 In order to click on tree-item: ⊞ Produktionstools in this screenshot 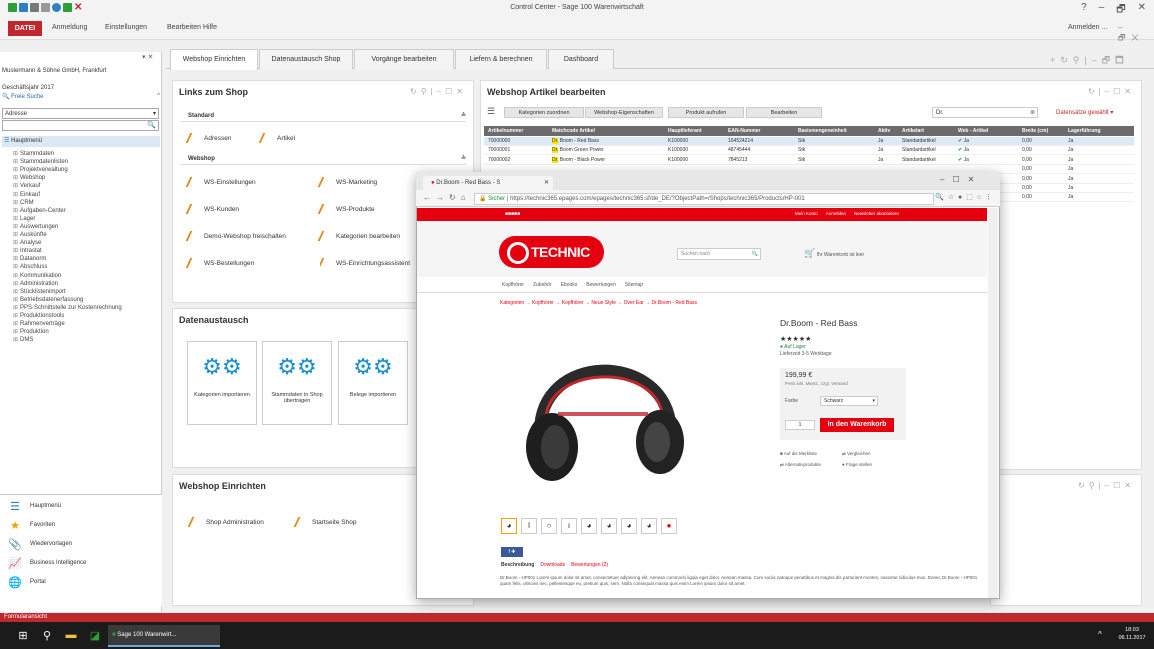, I will do `click(38, 315)`.